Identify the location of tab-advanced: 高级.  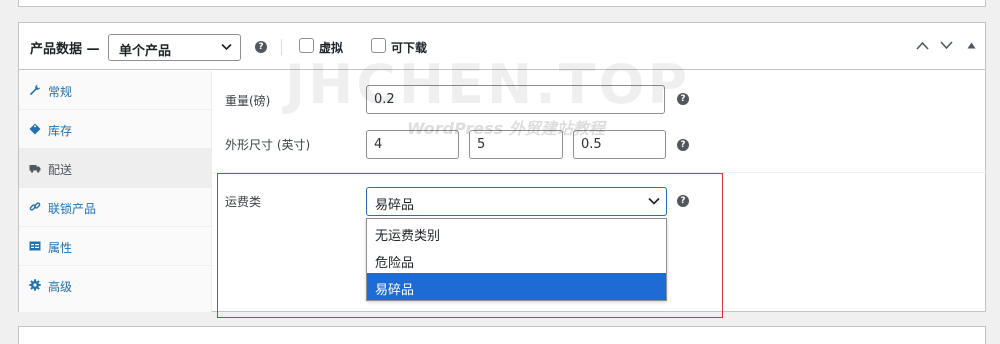
(115, 285).